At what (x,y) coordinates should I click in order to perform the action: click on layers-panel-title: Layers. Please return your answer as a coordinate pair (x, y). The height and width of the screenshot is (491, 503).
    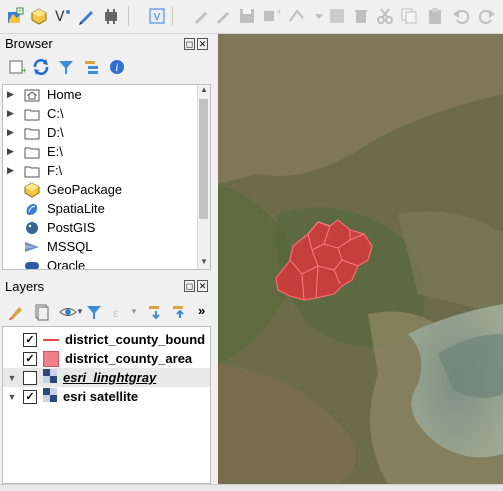
    Looking at the image, I should click on (25, 286).